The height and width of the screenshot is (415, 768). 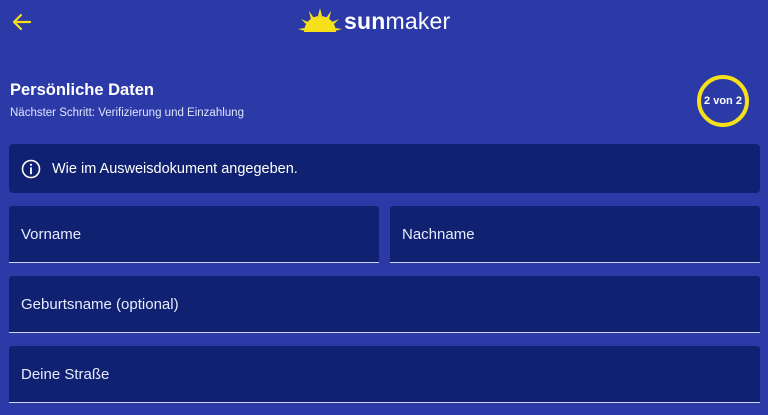 I want to click on vorname-field, so click(x=194, y=234).